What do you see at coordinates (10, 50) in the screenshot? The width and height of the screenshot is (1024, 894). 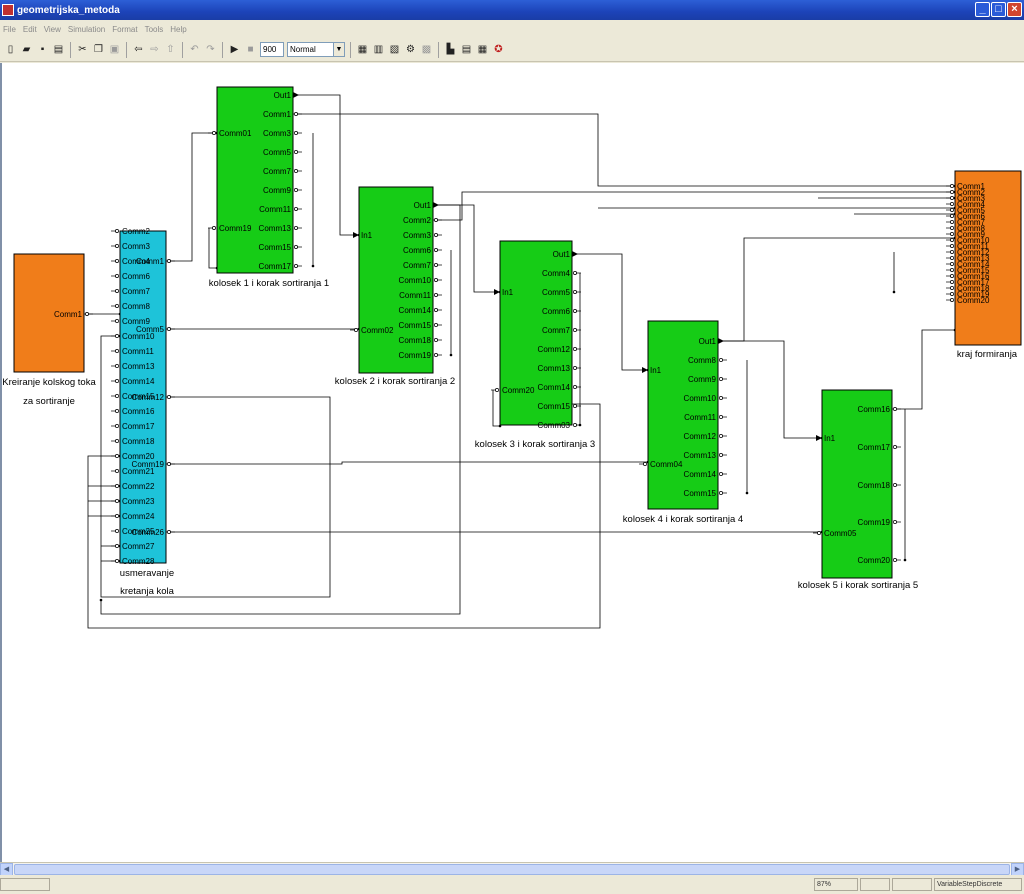 I see `new-icon: ▯` at bounding box center [10, 50].